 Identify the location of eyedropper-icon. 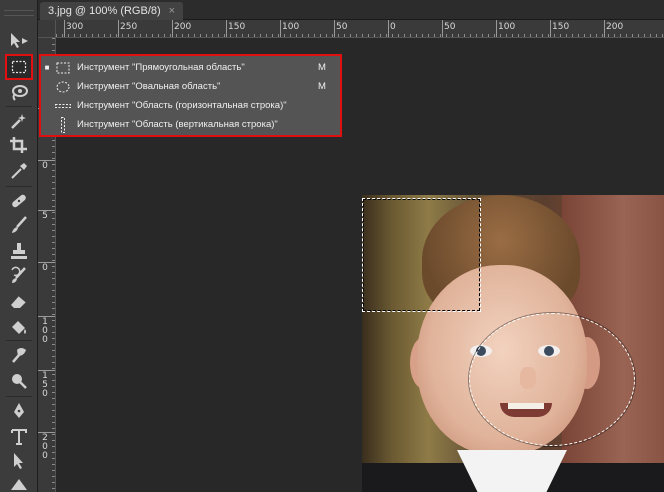
(19, 171).